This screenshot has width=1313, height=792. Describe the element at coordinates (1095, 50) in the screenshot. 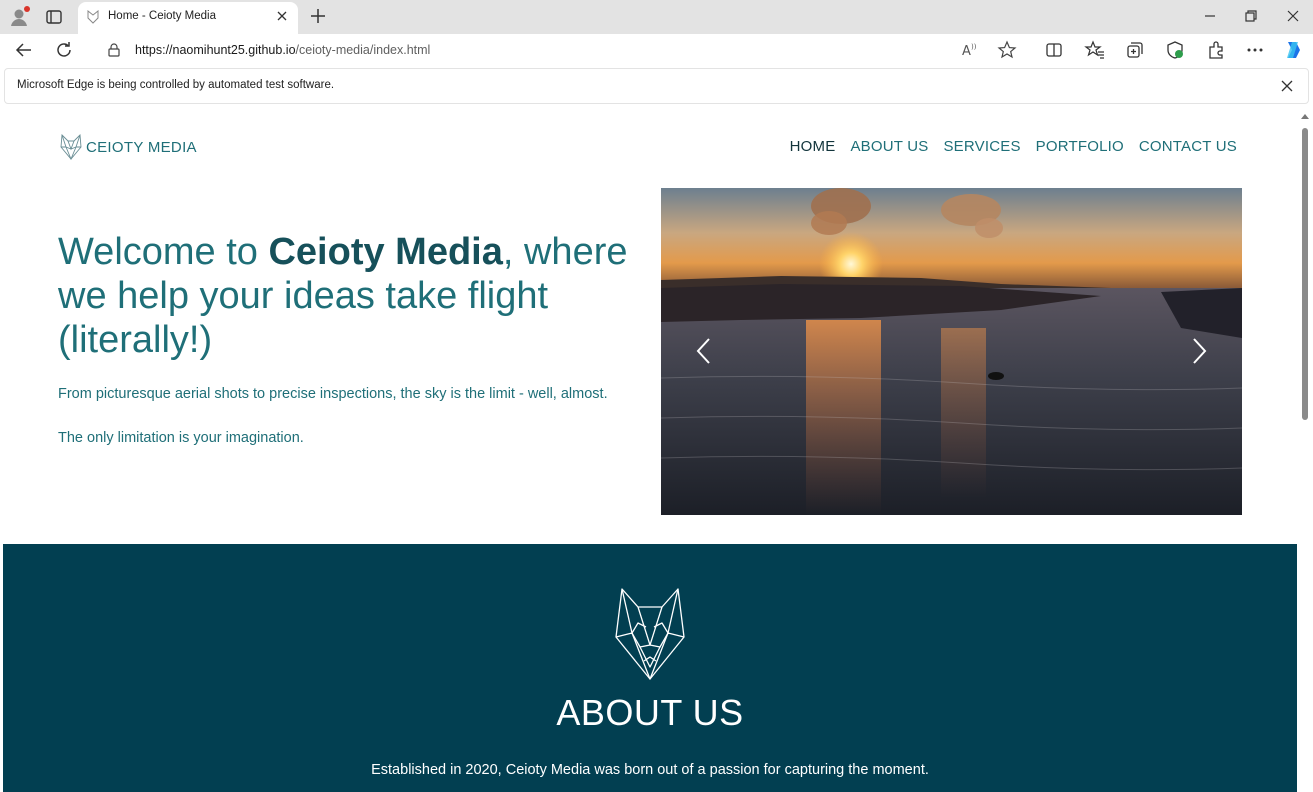

I see `favorites-icon` at that location.